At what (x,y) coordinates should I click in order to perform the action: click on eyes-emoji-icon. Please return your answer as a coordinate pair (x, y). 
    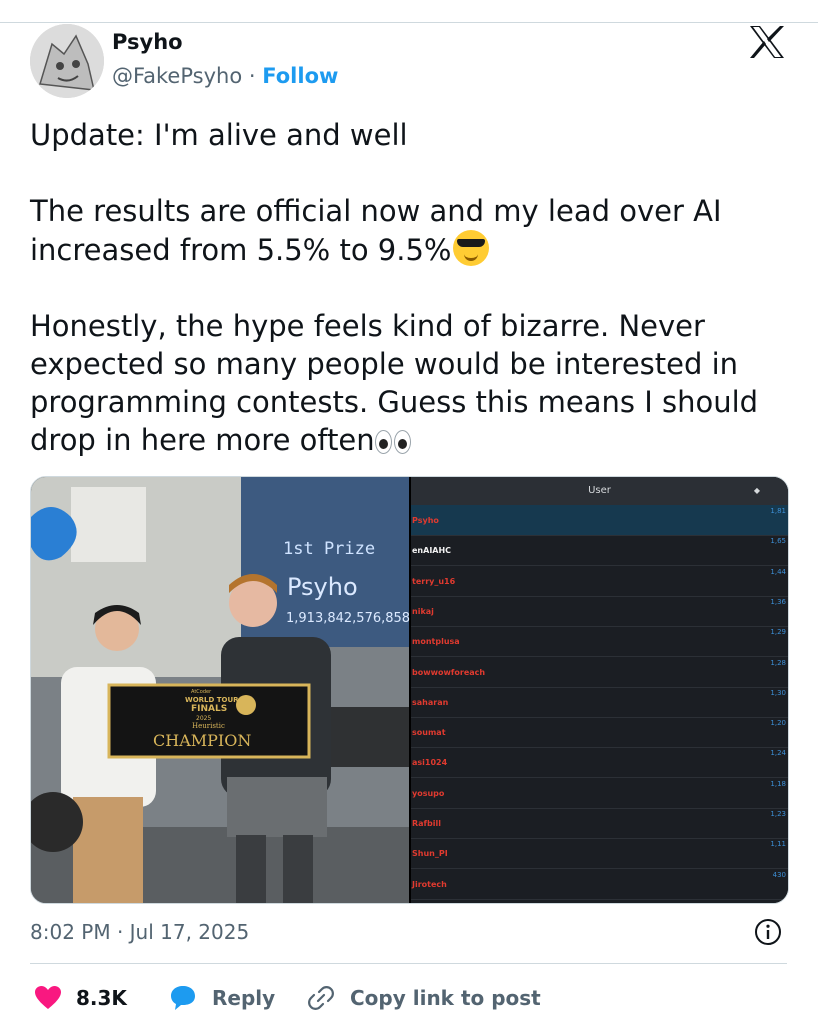
    Looking at the image, I should click on (393, 444).